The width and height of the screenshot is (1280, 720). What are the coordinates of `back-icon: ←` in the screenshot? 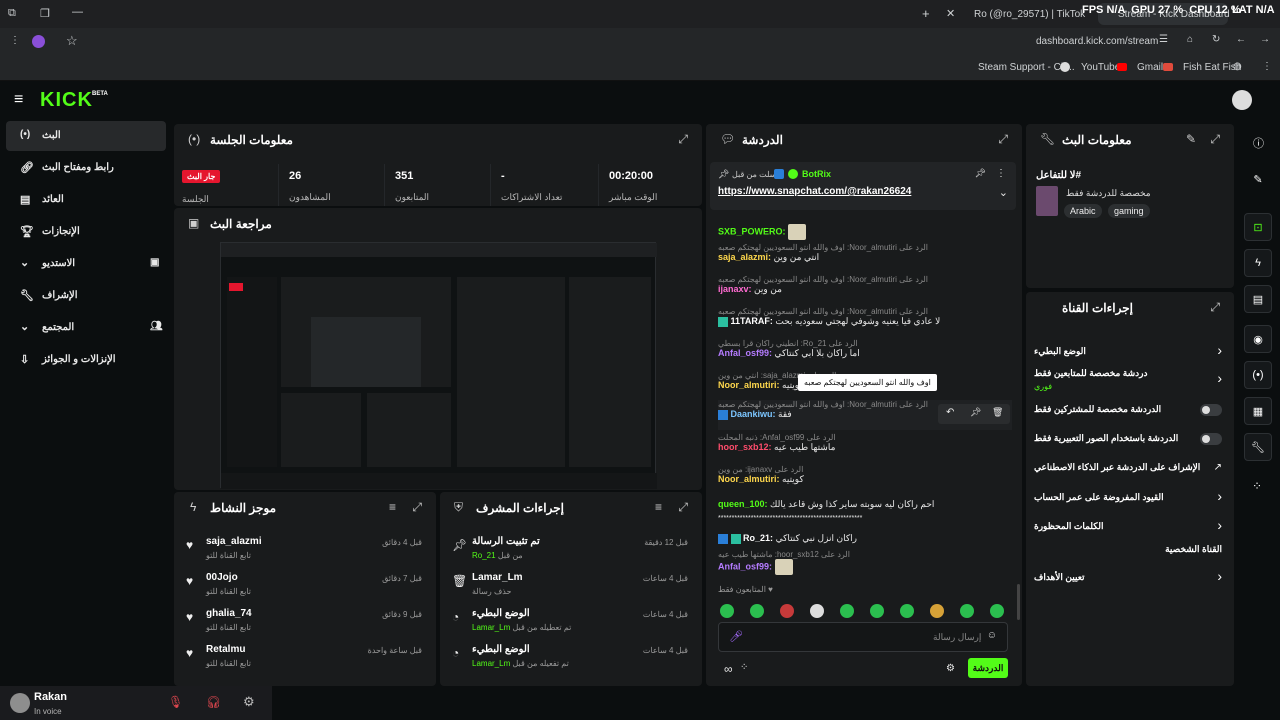 It's located at (1241, 39).